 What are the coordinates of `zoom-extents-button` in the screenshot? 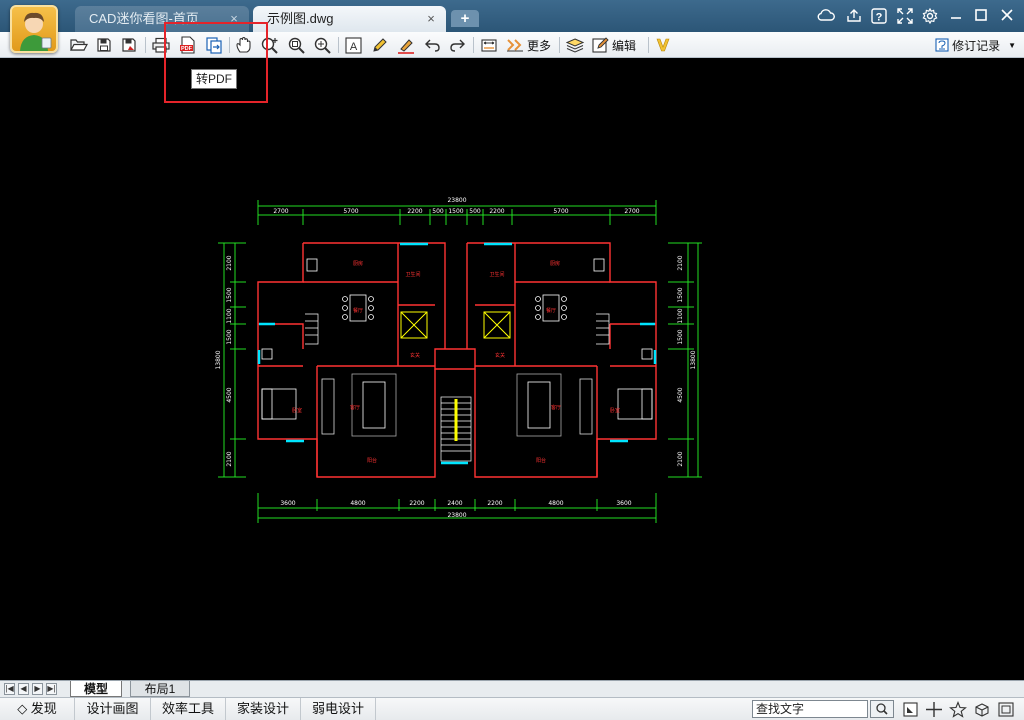 It's located at (322, 45).